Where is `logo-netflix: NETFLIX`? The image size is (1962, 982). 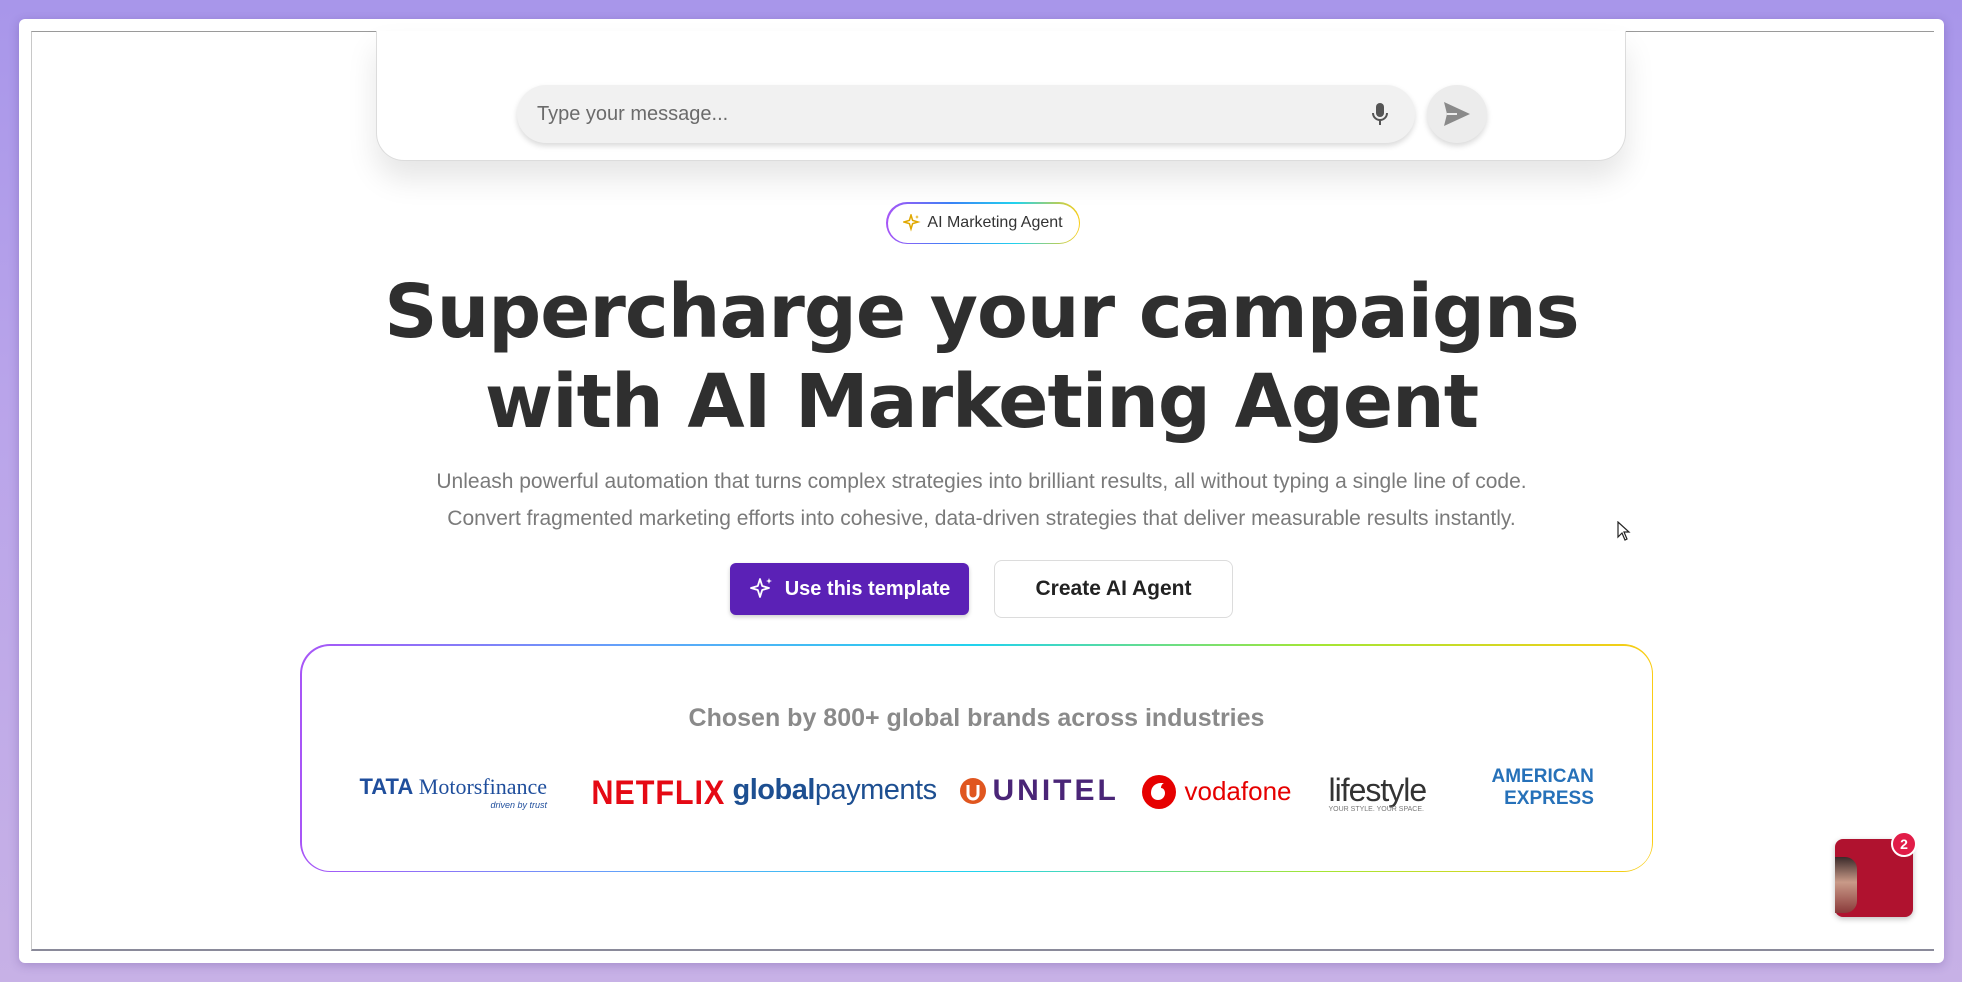 logo-netflix: NETFLIX is located at coordinates (657, 792).